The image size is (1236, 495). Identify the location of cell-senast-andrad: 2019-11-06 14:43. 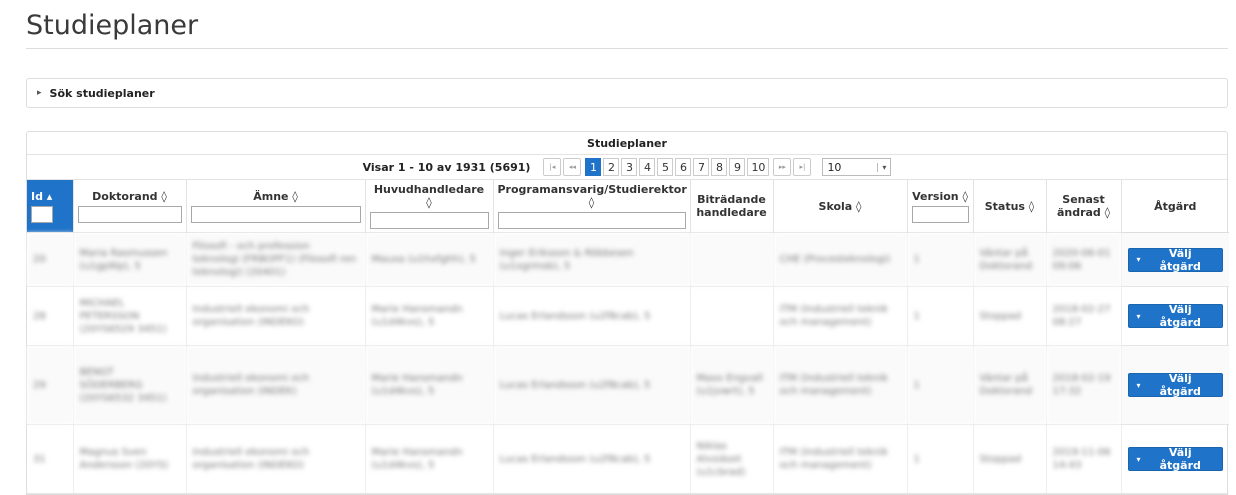
(1084, 459).